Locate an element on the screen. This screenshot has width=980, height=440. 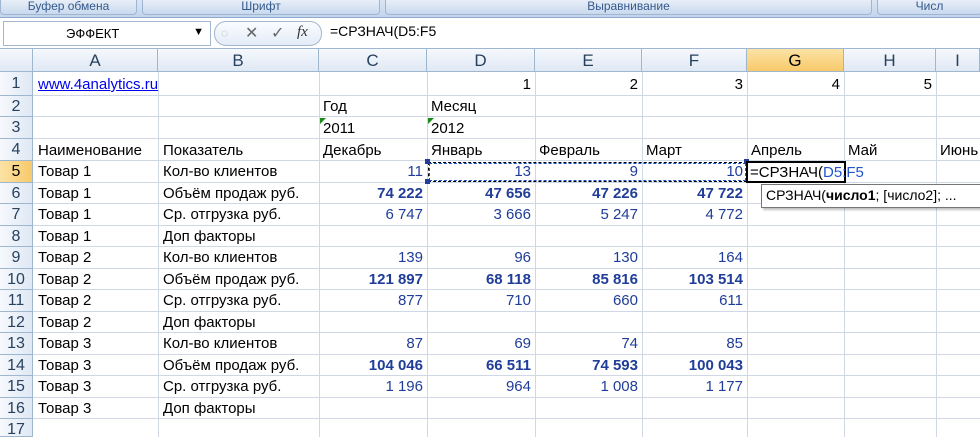
column-header: B is located at coordinates (238, 60).